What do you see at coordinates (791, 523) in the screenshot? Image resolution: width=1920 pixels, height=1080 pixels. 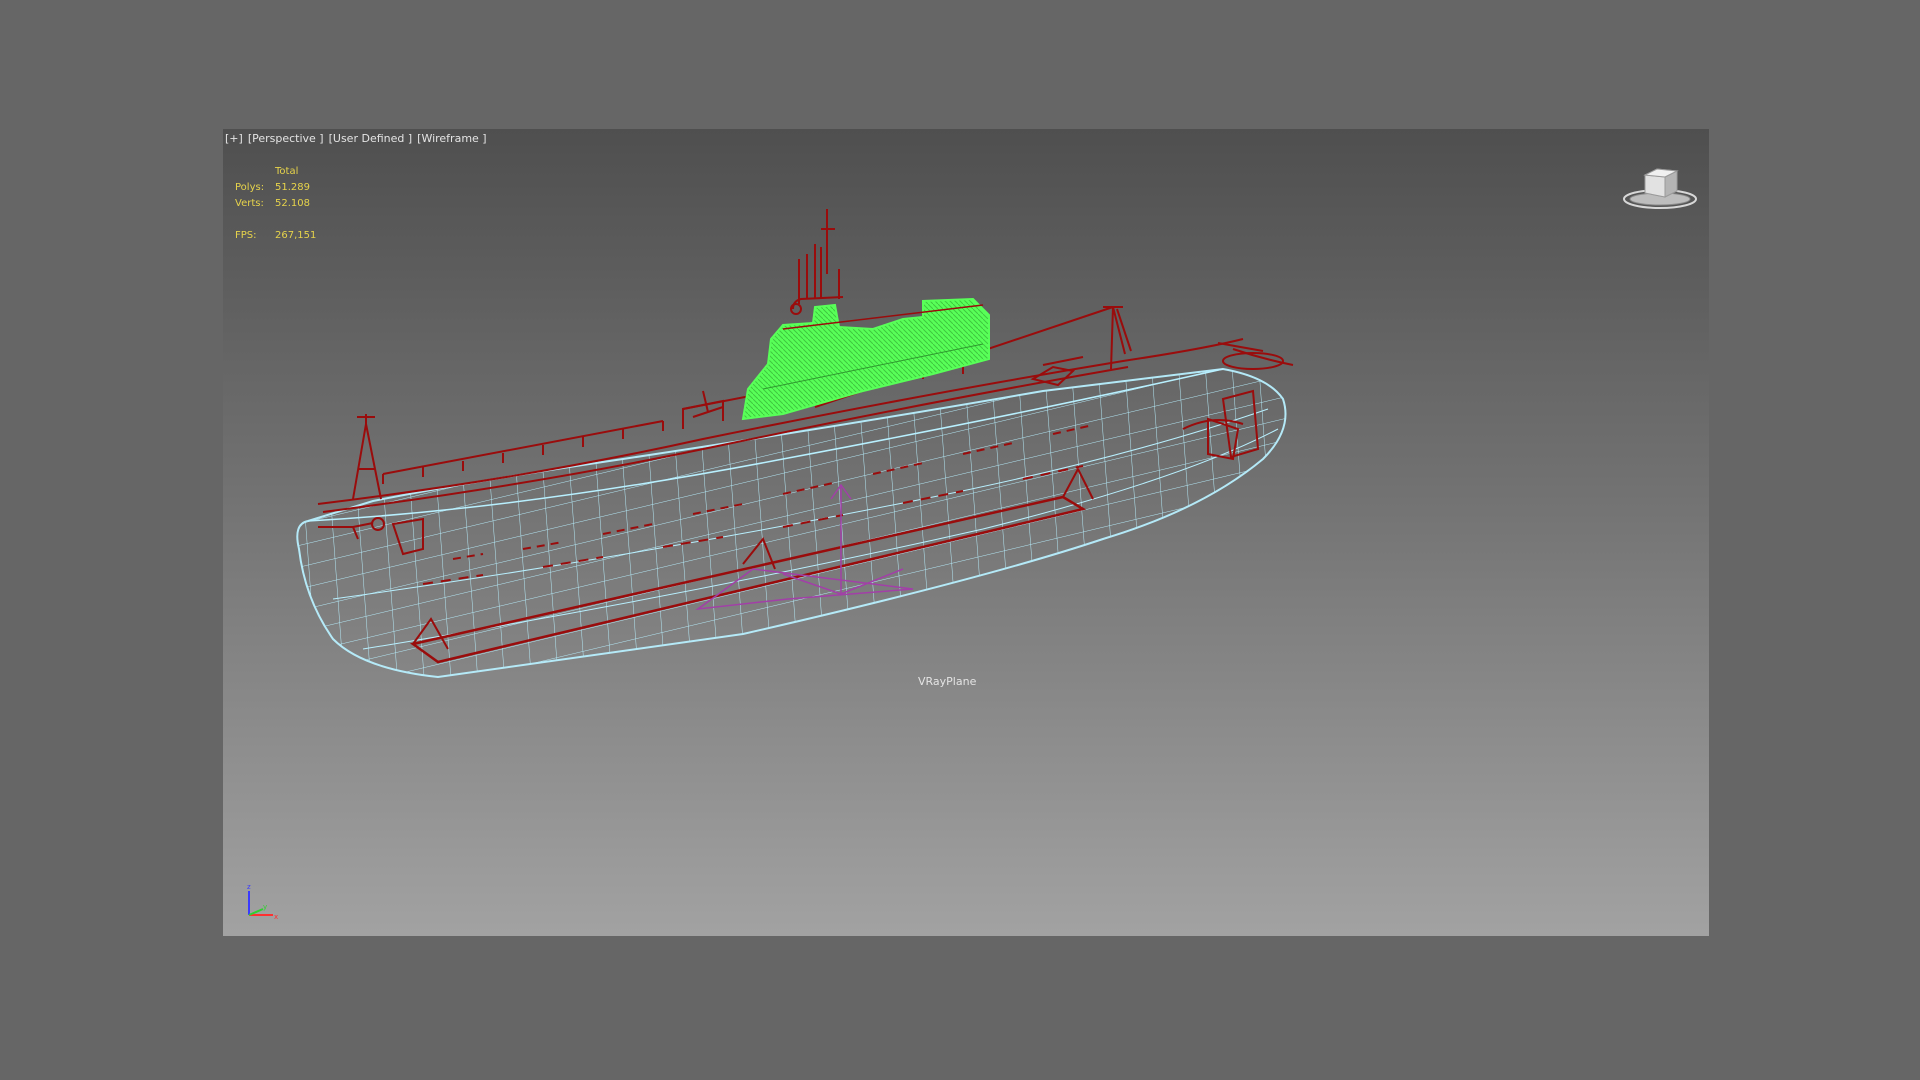 I see `hull-wireframe` at bounding box center [791, 523].